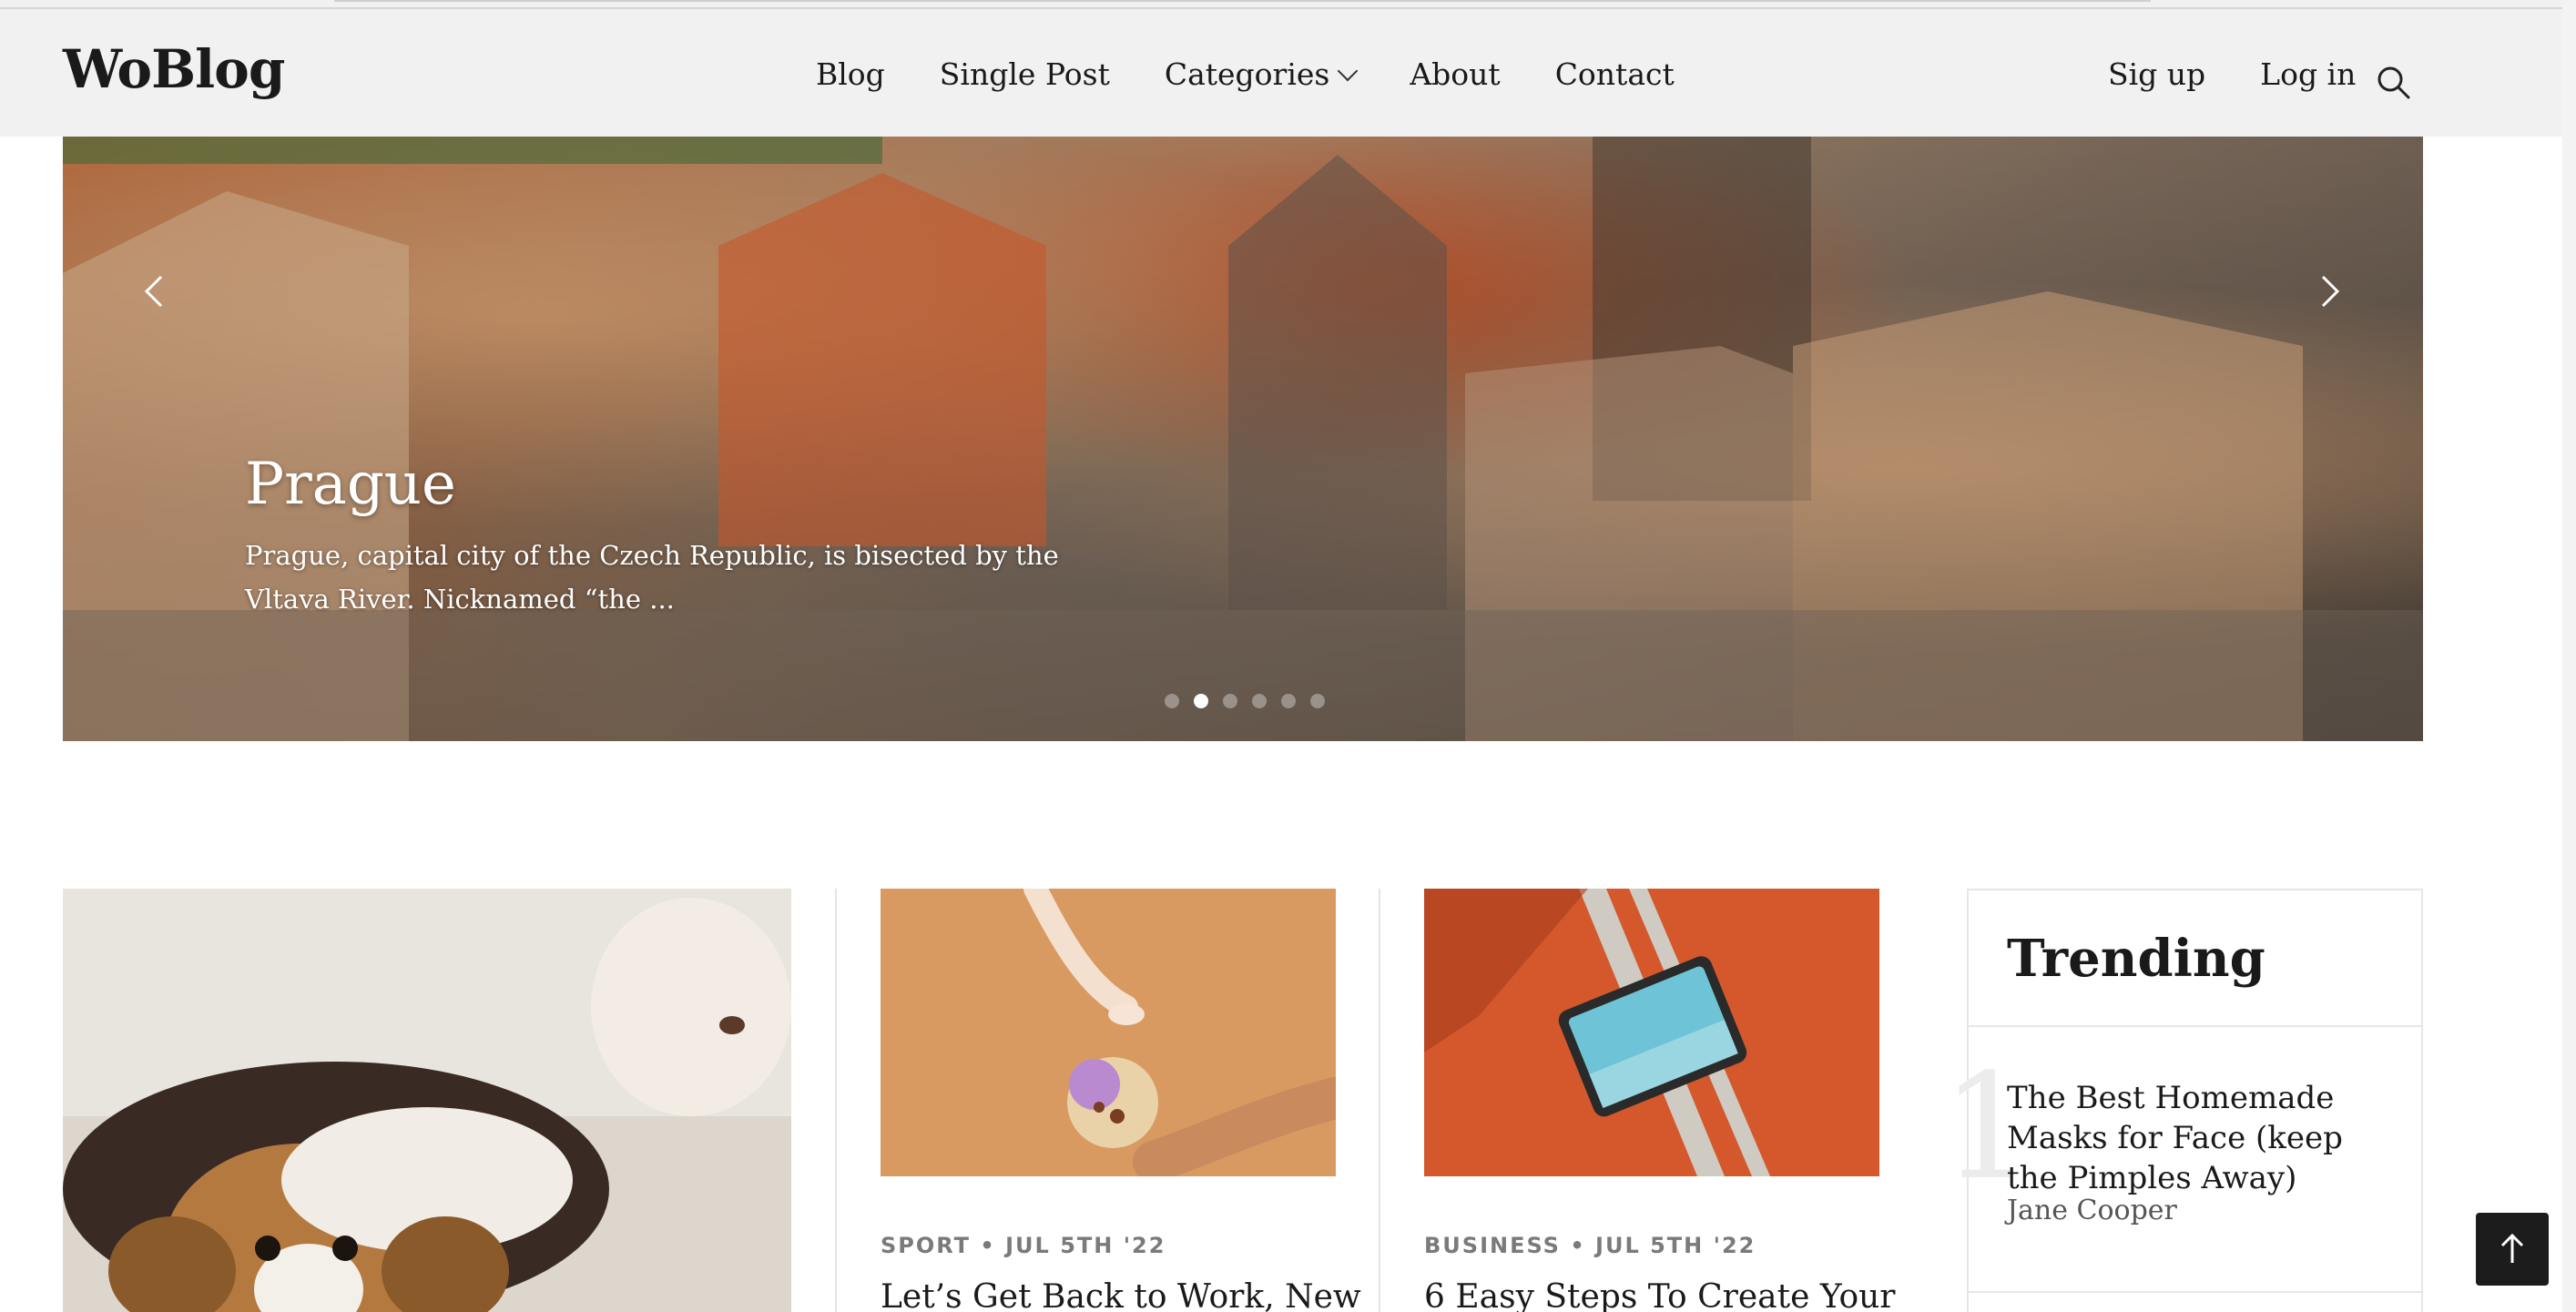 This screenshot has width=2576, height=1312. I want to click on slider-prev-arrow-icon, so click(154, 291).